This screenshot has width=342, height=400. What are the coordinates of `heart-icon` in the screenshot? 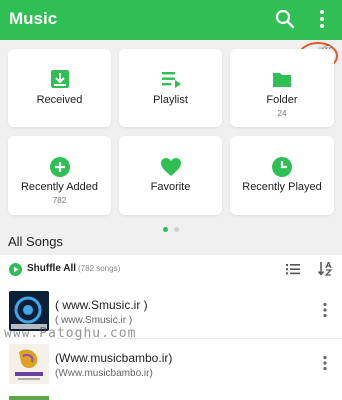 It's located at (170, 167).